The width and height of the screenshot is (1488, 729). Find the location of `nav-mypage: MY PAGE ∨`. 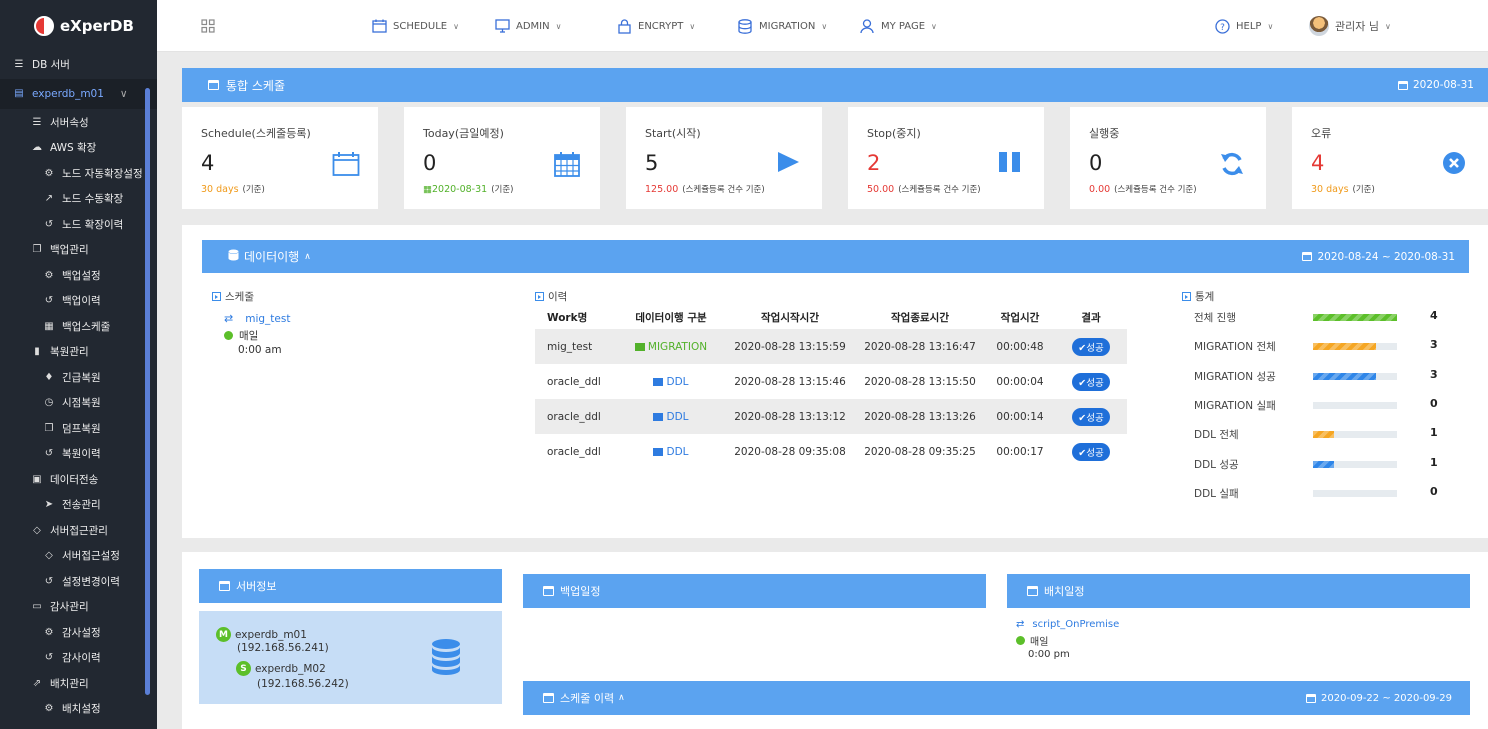

nav-mypage: MY PAGE ∨ is located at coordinates (898, 26).